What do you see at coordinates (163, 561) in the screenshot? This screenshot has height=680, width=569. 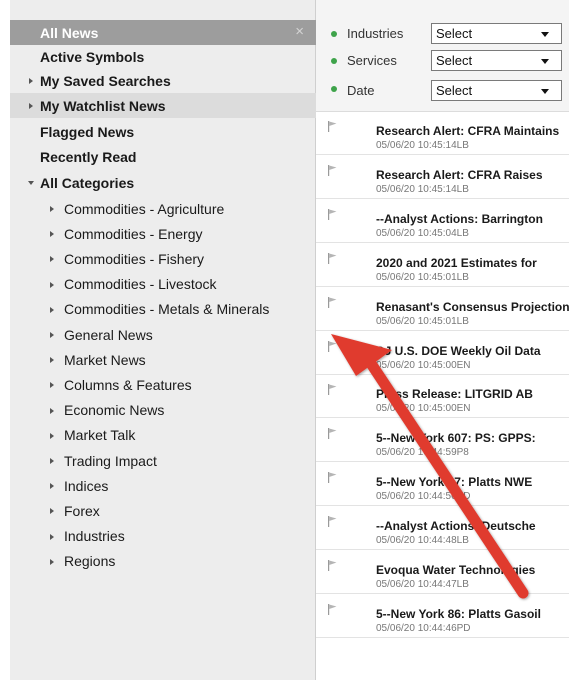 I see `sidebar-category-item: Regions` at bounding box center [163, 561].